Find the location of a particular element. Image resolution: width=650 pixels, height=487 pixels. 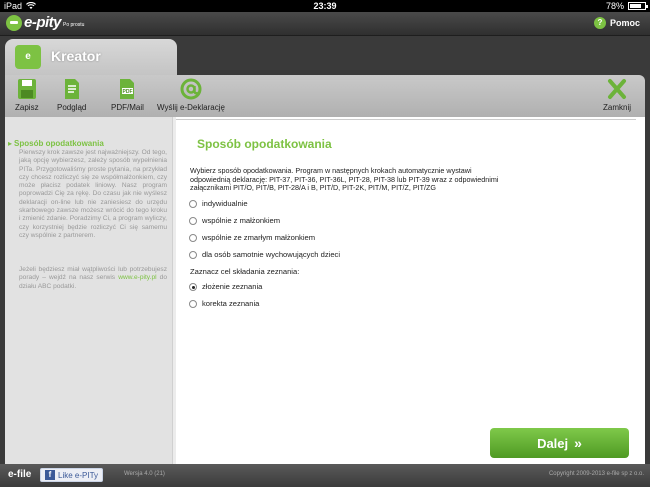

page-title: Sposób opodatkowania is located at coordinates (264, 144).